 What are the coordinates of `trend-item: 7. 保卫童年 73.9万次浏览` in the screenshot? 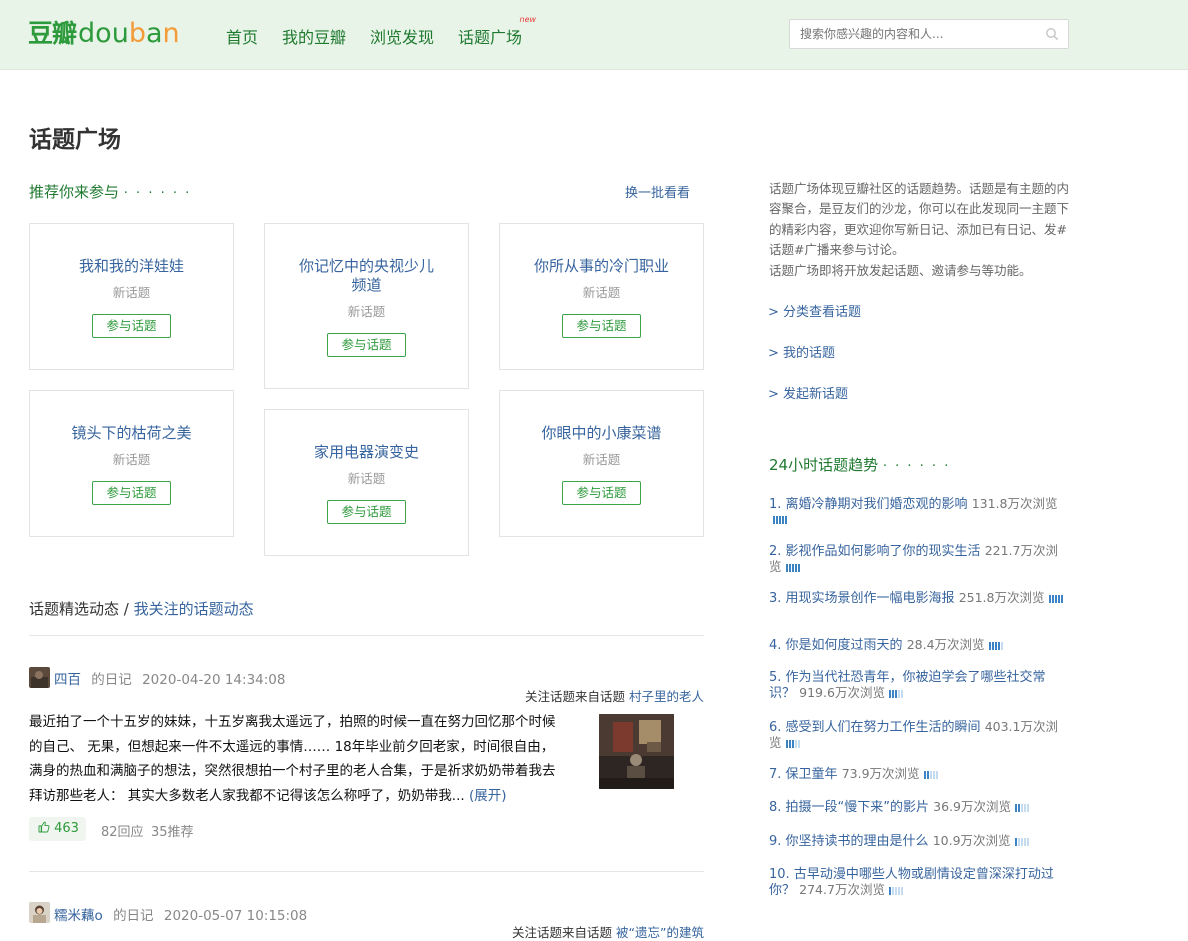 It's located at (919, 774).